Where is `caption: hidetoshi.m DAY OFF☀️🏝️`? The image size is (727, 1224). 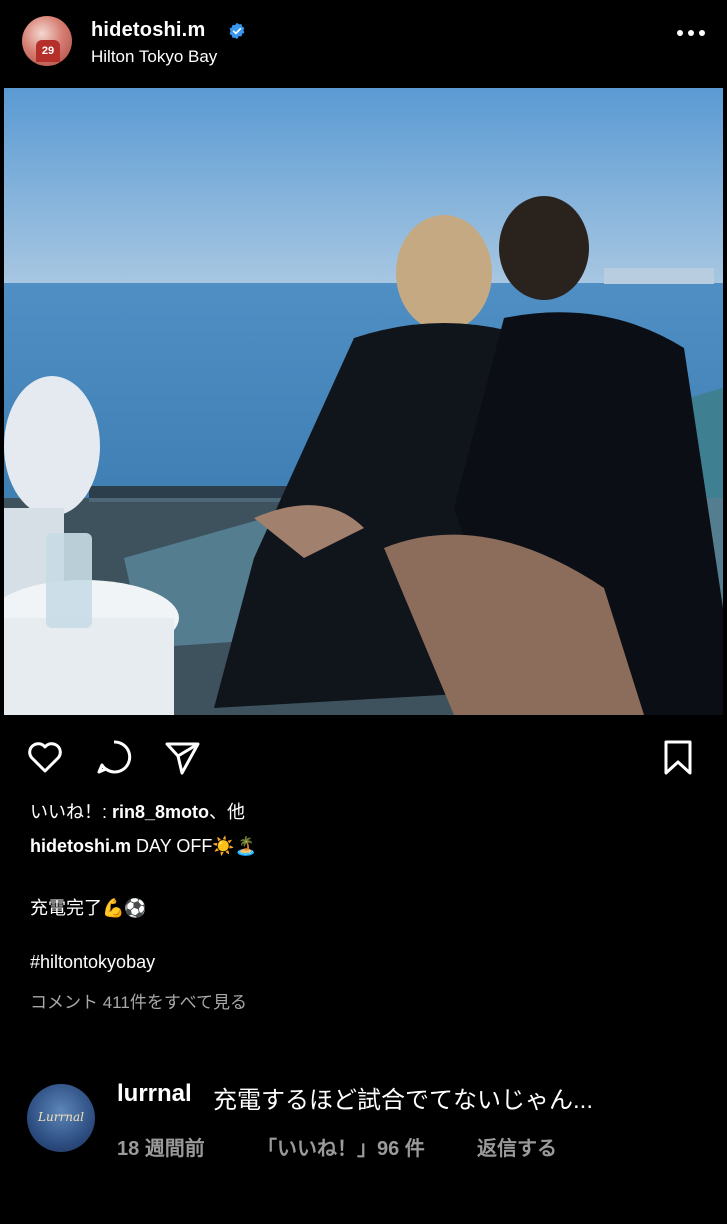 caption: hidetoshi.m DAY OFF☀️🏝️ is located at coordinates (143, 846).